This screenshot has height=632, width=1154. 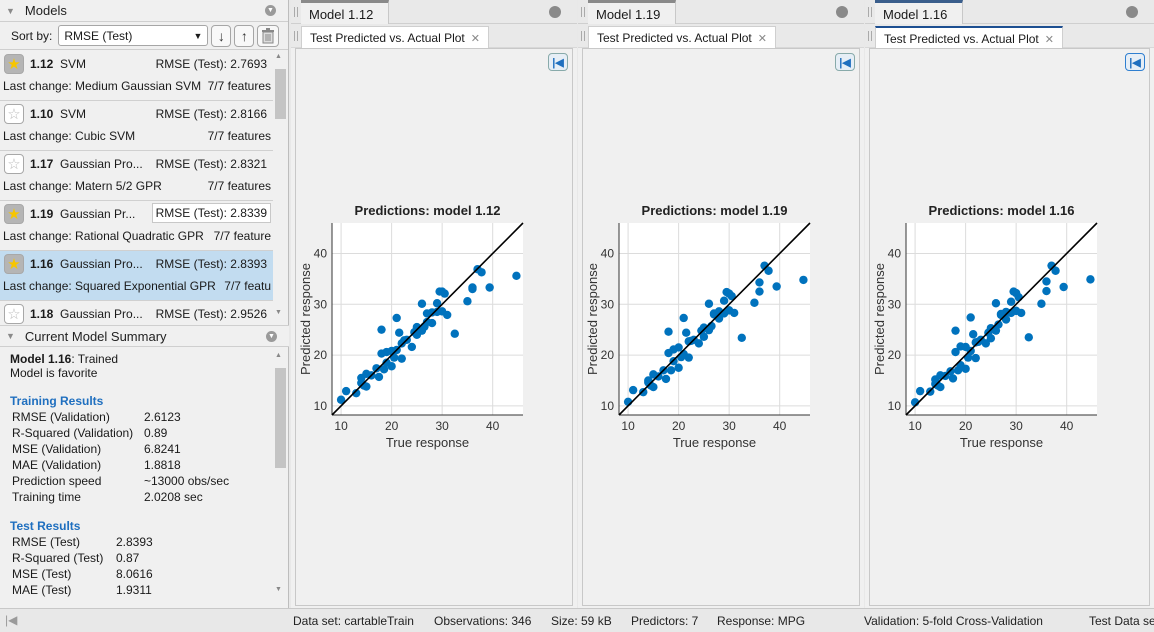 I want to click on metric-row: Prediction speed ~13000 obs/sec, so click(x=144, y=481).